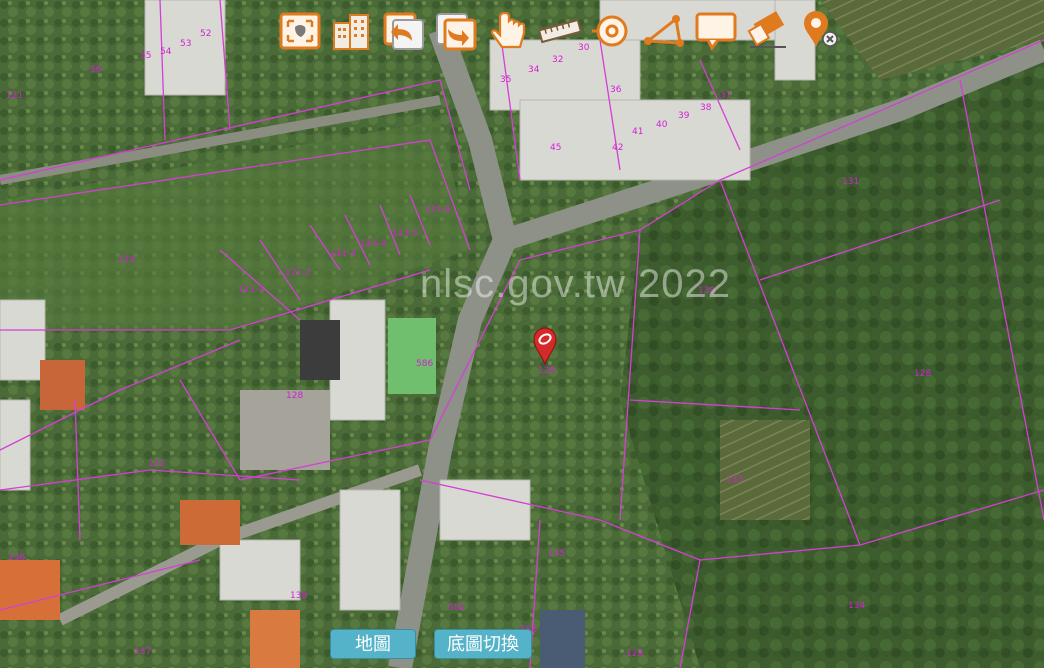 This screenshot has width=1044, height=668. What do you see at coordinates (16, 558) in the screenshot?
I see `parcel-label: 136` at bounding box center [16, 558].